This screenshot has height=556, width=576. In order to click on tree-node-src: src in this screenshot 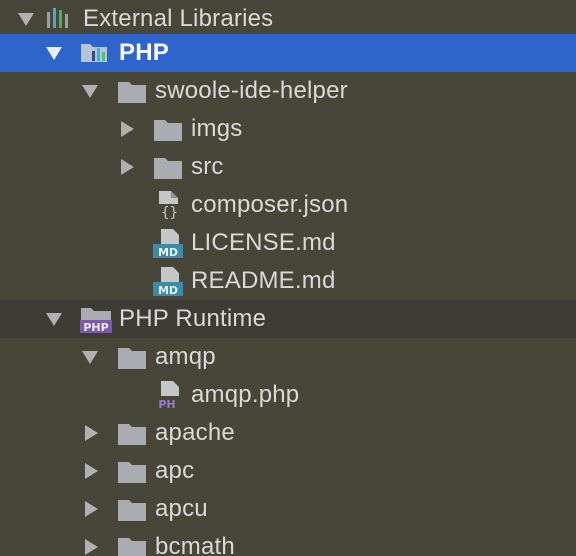, I will do `click(288, 167)`.